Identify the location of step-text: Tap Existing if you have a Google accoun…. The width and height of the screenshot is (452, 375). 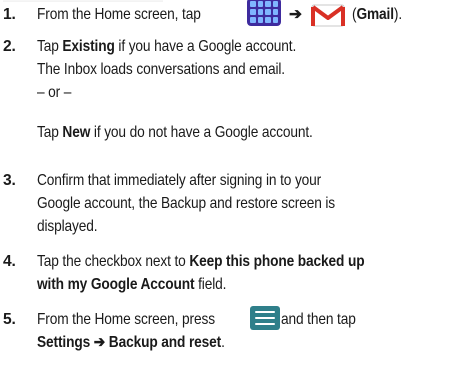
(167, 46).